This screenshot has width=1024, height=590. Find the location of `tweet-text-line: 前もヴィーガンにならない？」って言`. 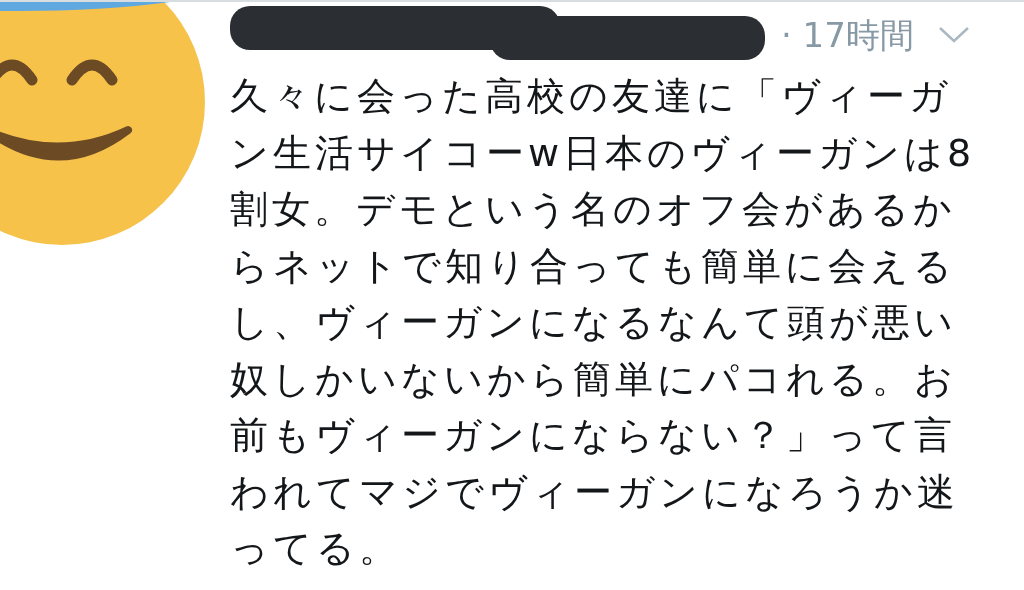

tweet-text-line: 前もヴィーガンにならない？」って言 is located at coordinates (593, 435).